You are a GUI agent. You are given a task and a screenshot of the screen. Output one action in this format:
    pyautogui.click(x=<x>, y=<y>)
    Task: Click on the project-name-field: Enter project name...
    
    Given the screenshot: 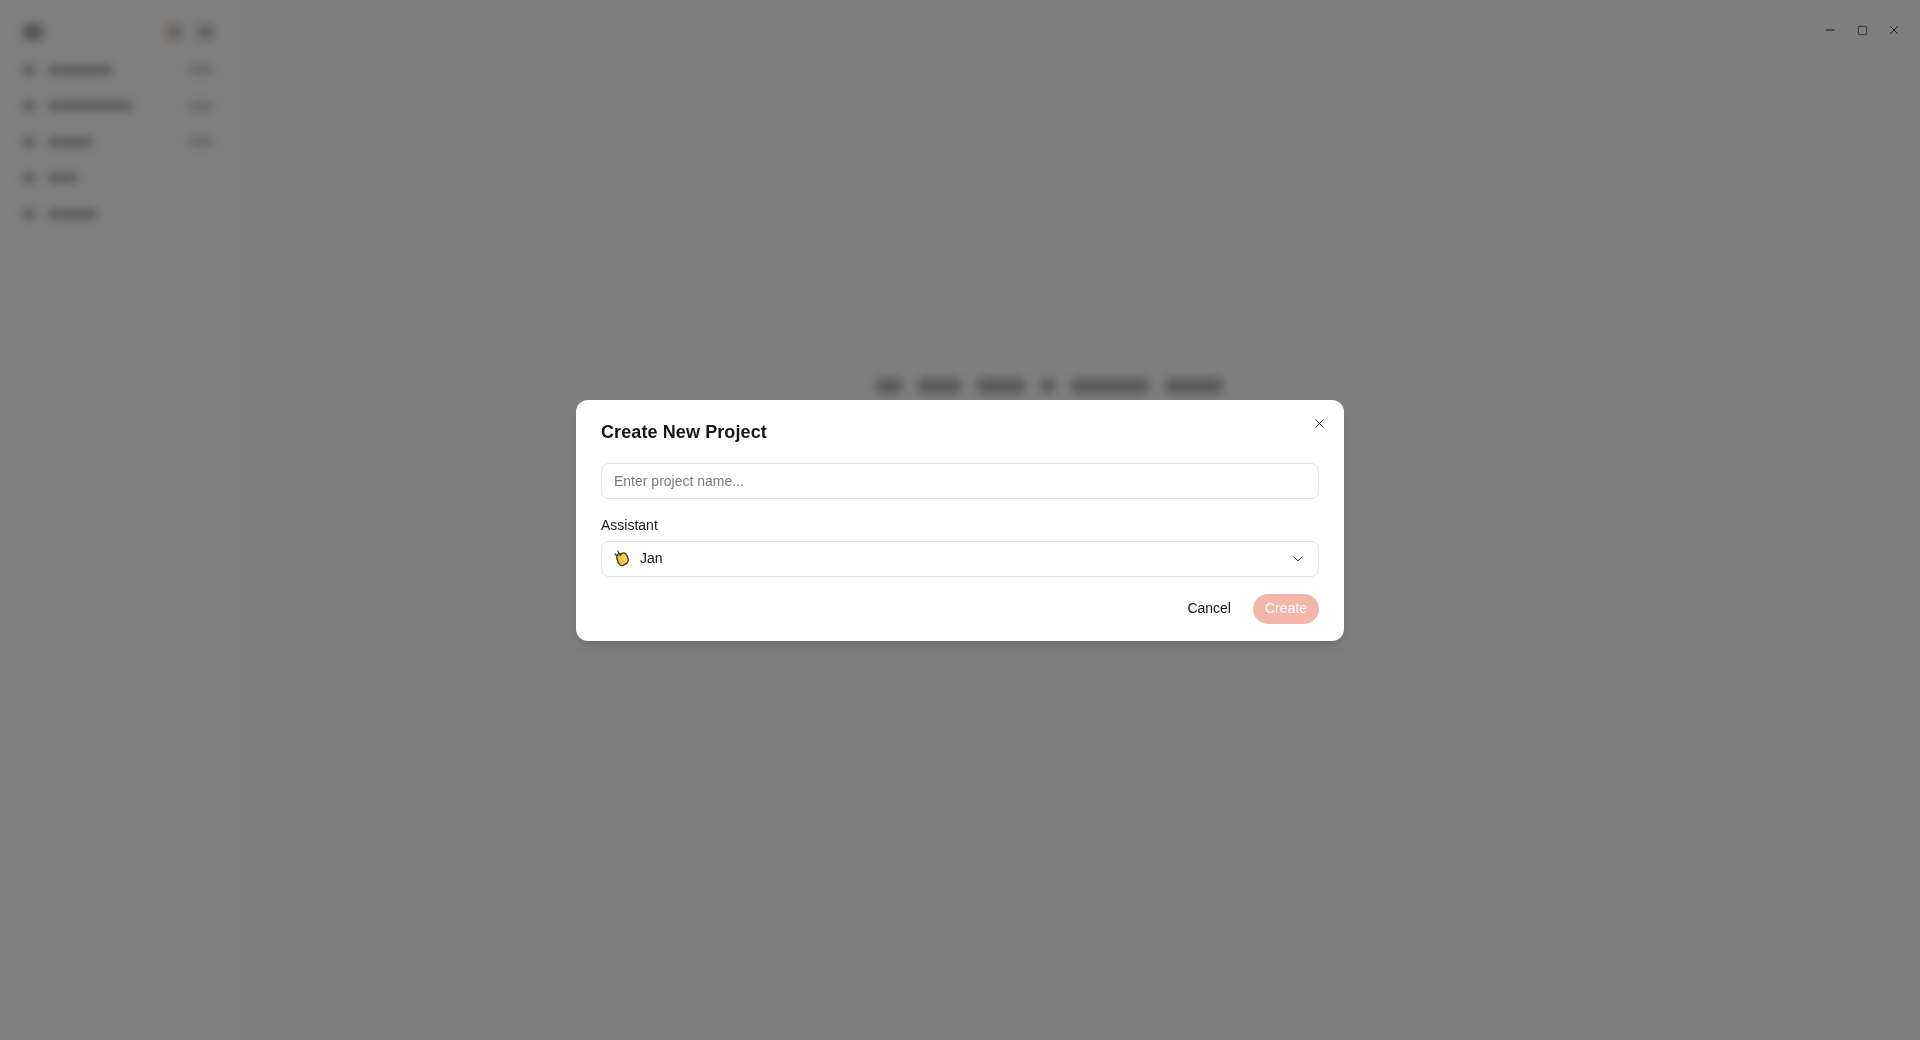 What is the action you would take?
    pyautogui.click(x=960, y=480)
    